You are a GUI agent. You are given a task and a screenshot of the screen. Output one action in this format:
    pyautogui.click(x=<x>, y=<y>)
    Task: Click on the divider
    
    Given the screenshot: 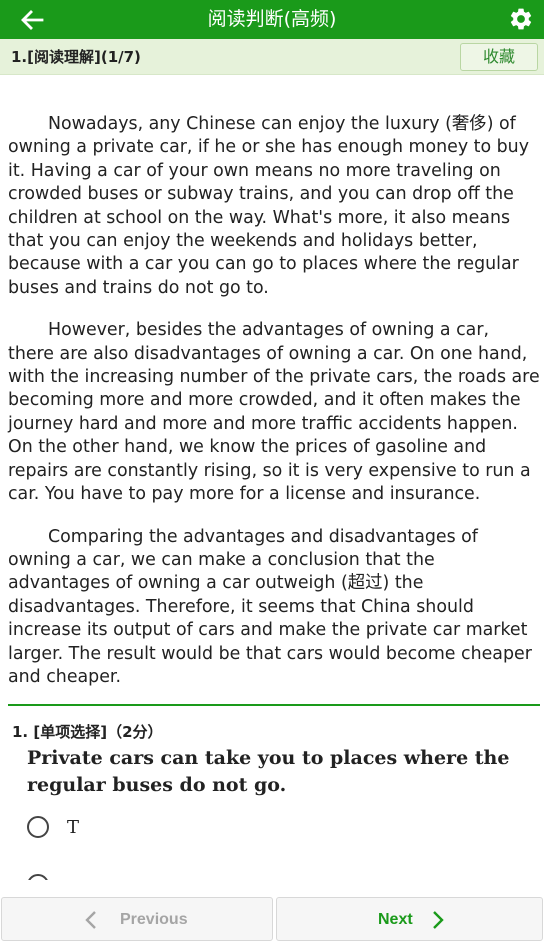 What is the action you would take?
    pyautogui.click(x=274, y=705)
    